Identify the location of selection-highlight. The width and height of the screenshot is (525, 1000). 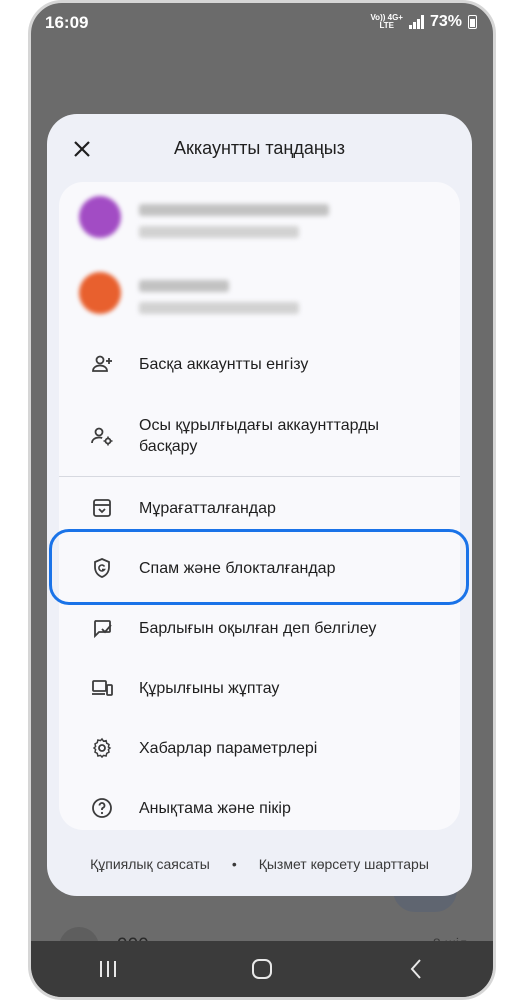
(259, 567).